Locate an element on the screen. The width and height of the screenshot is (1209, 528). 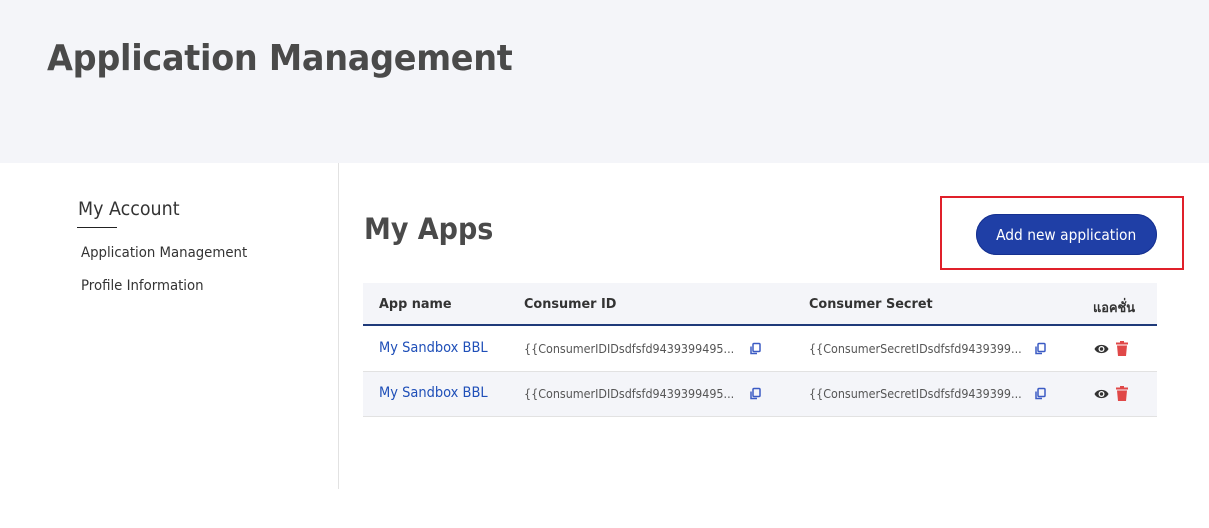
column-header-app-name: App name is located at coordinates (415, 304).